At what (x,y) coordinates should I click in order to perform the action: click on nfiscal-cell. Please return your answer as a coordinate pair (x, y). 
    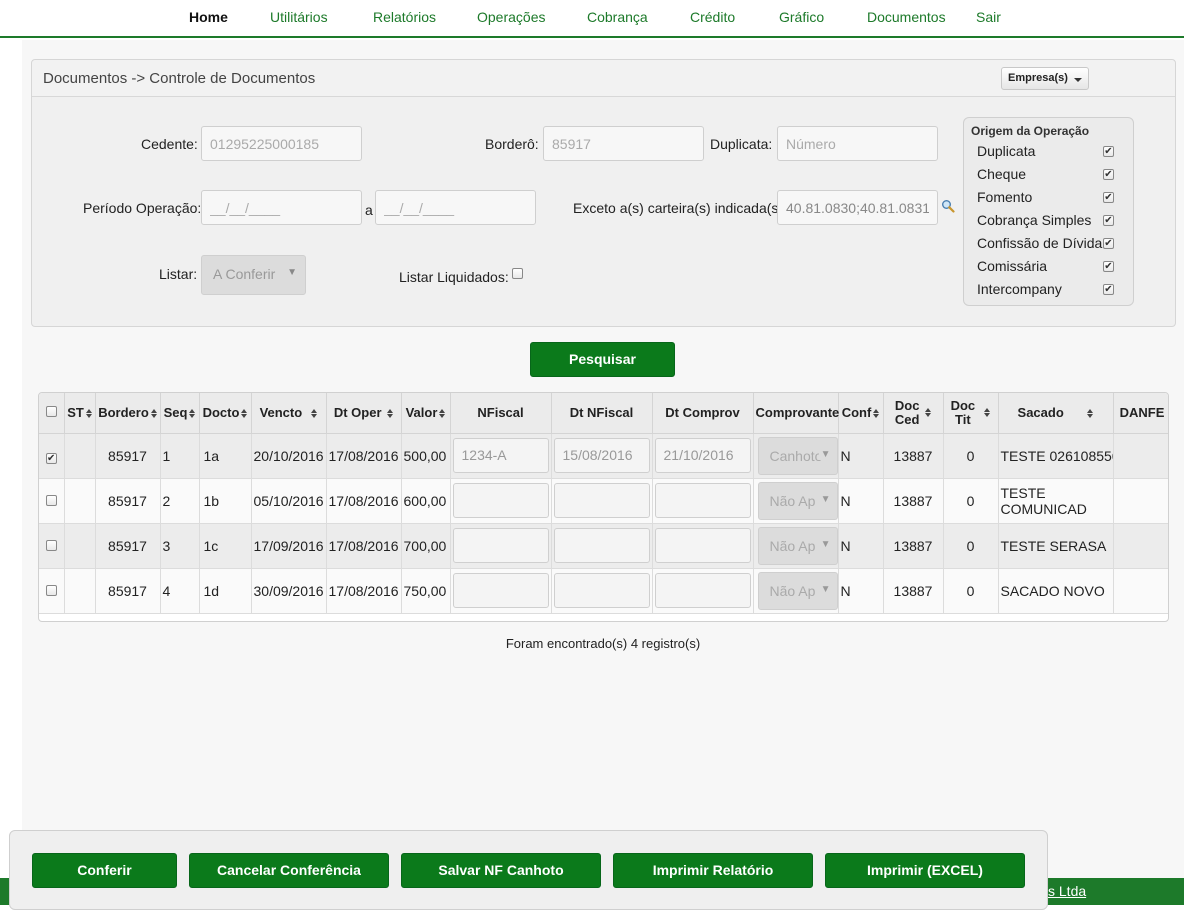
    Looking at the image, I should click on (501, 591).